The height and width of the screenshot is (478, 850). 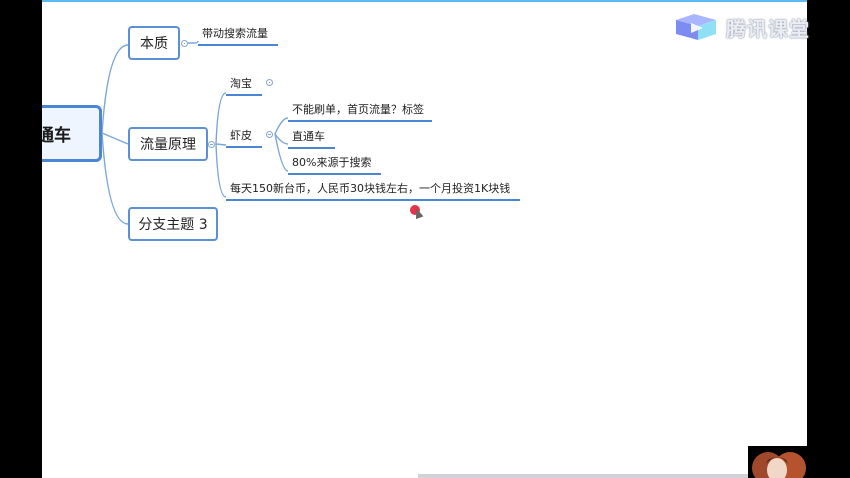 What do you see at coordinates (221, 118) in the screenshot?
I see `connector-liuliang-to-taobao` at bounding box center [221, 118].